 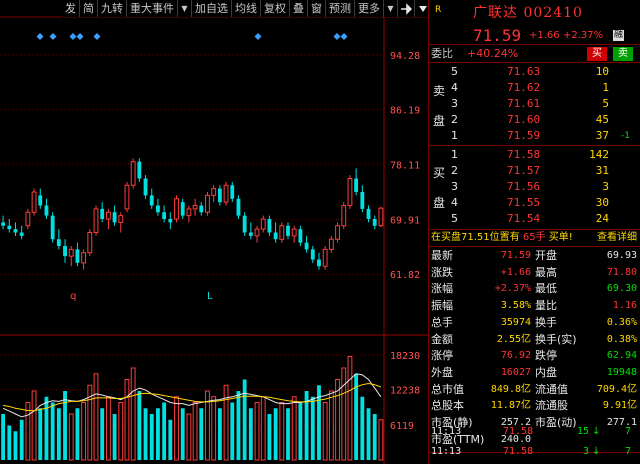 What do you see at coordinates (71, 8) in the screenshot?
I see `toolbar-button-fa: 发` at bounding box center [71, 8].